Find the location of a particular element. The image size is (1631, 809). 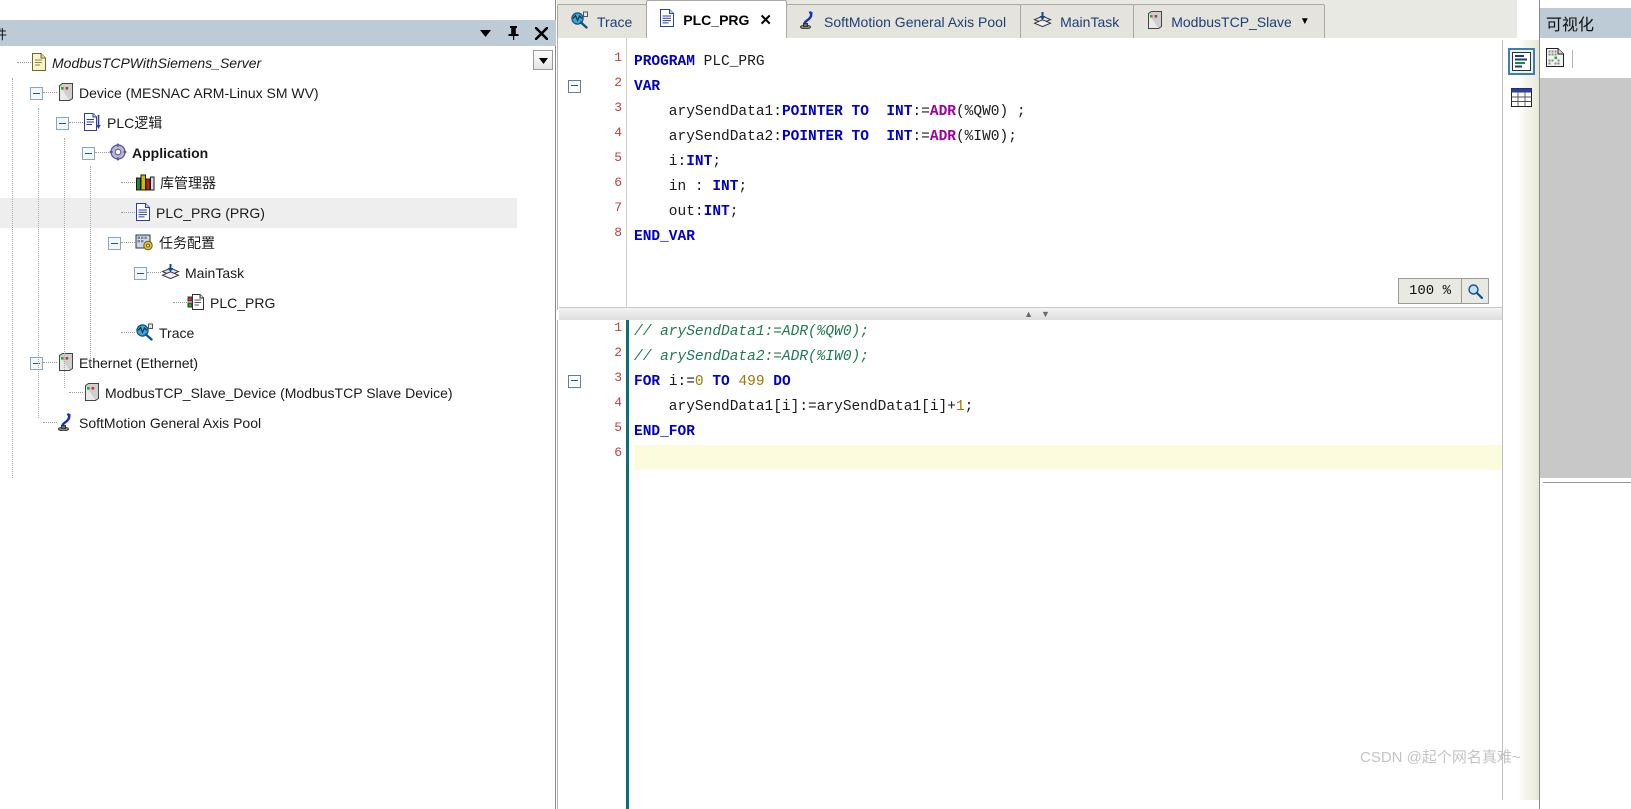

visualization-toolbar is located at coordinates (1585, 59).